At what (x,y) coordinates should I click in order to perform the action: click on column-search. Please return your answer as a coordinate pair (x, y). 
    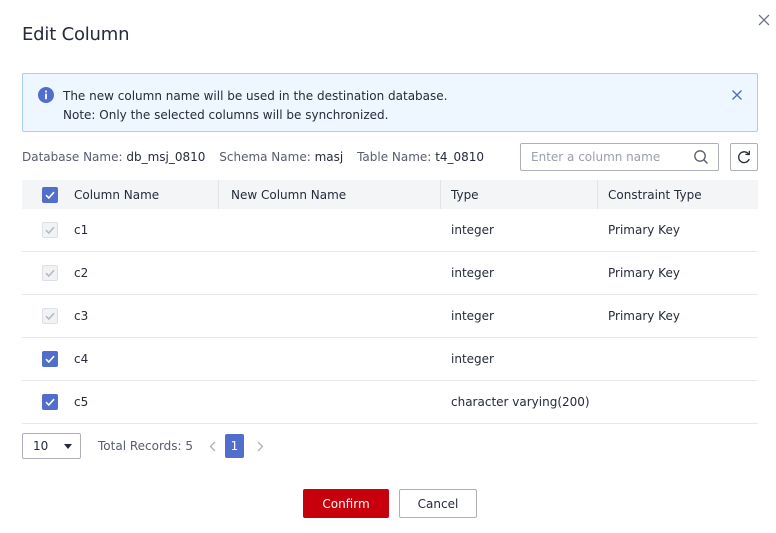
    Looking at the image, I should click on (619, 157).